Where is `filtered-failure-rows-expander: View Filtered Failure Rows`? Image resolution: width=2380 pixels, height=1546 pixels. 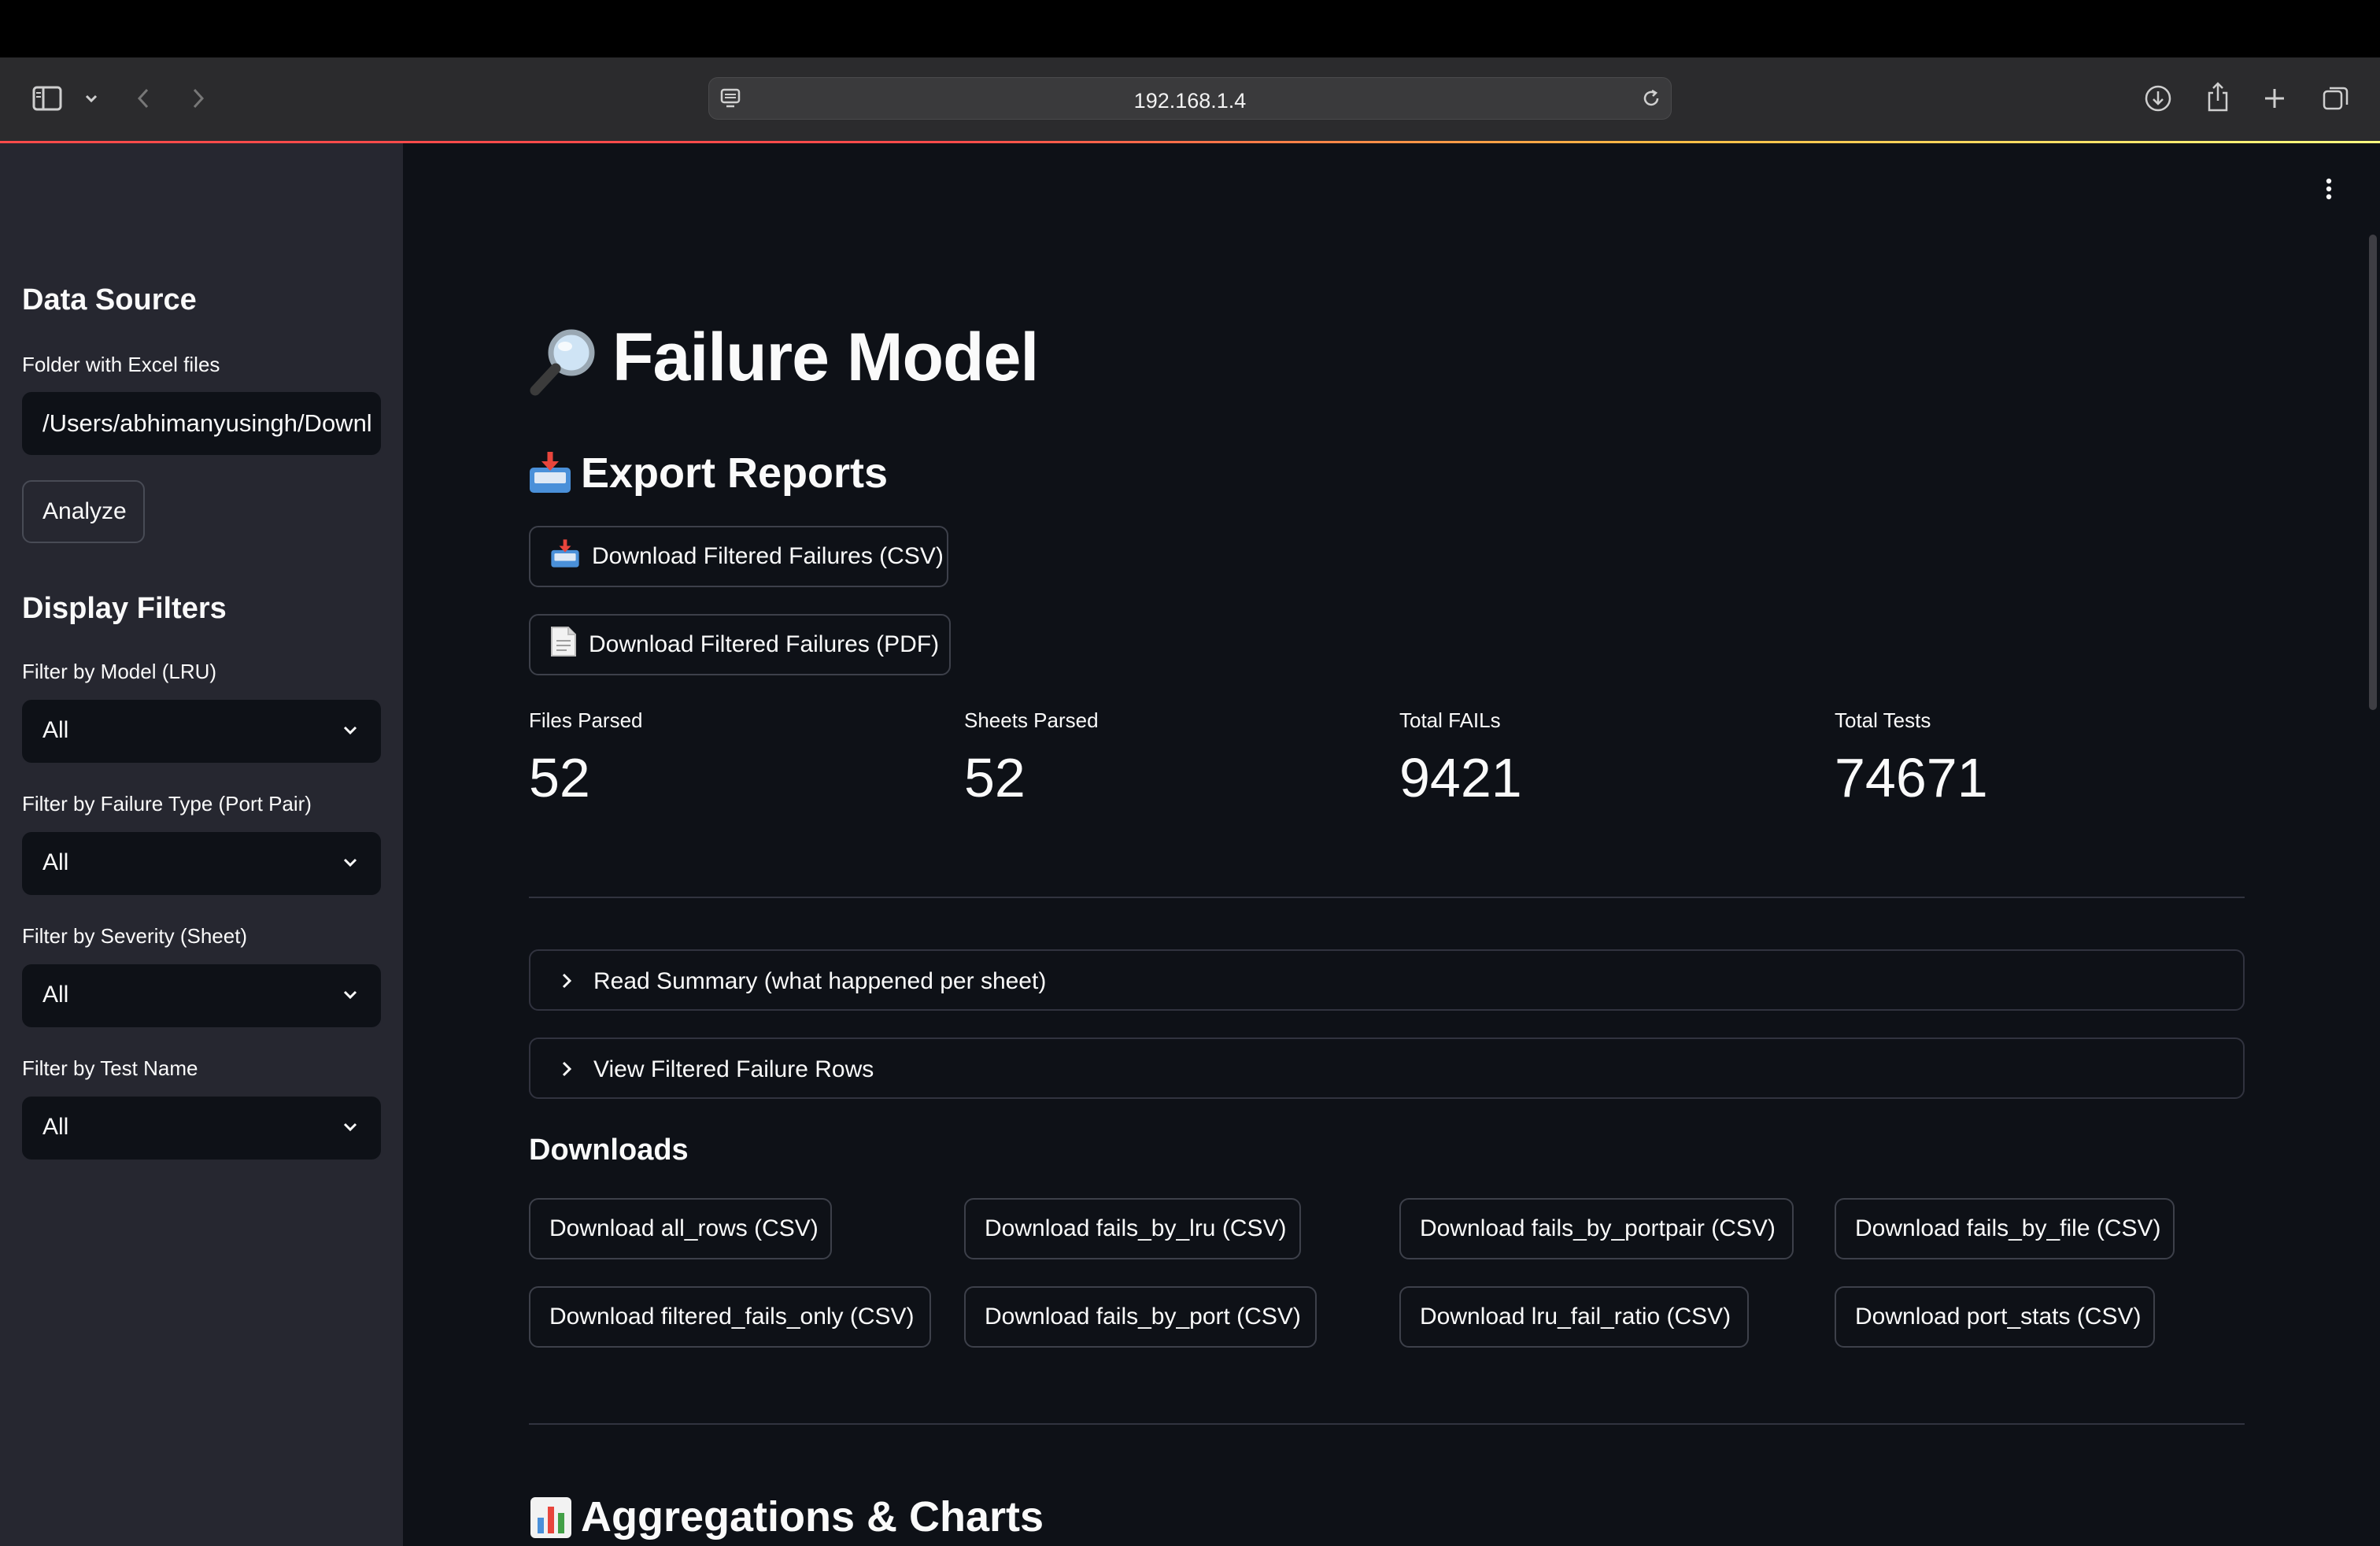
filtered-failure-rows-expander: View Filtered Failure Rows is located at coordinates (1387, 1068).